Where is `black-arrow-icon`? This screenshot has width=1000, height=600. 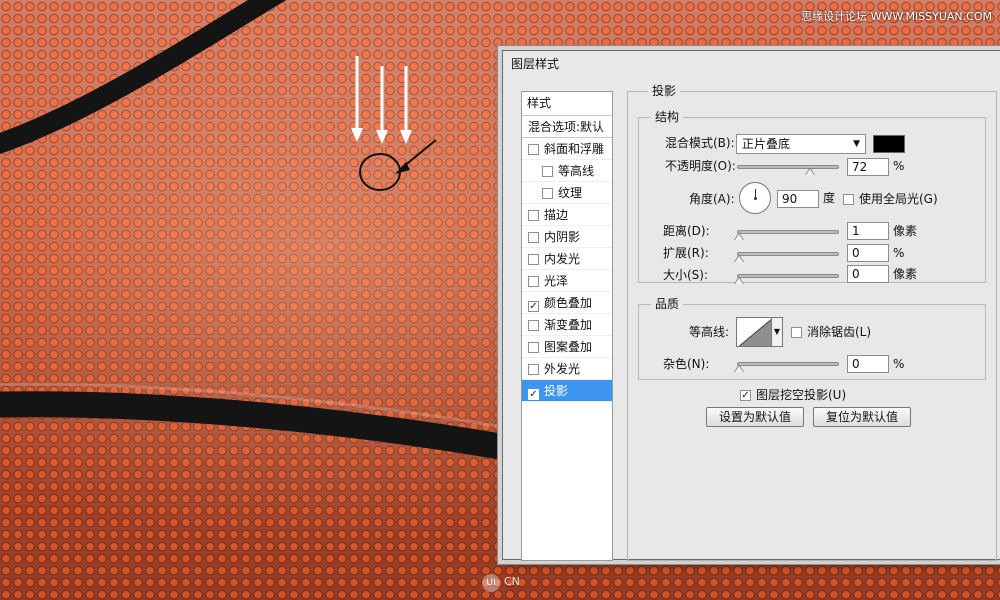 black-arrow-icon is located at coordinates (416, 156).